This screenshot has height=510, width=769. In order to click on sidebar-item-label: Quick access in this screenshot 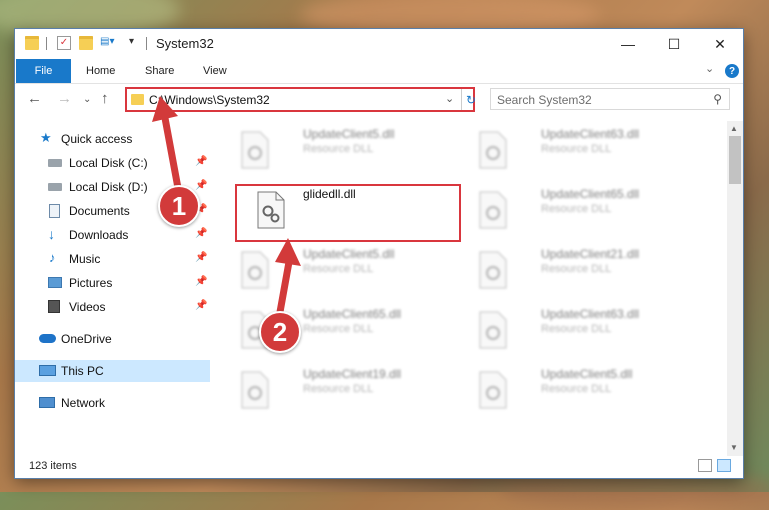, I will do `click(97, 139)`.